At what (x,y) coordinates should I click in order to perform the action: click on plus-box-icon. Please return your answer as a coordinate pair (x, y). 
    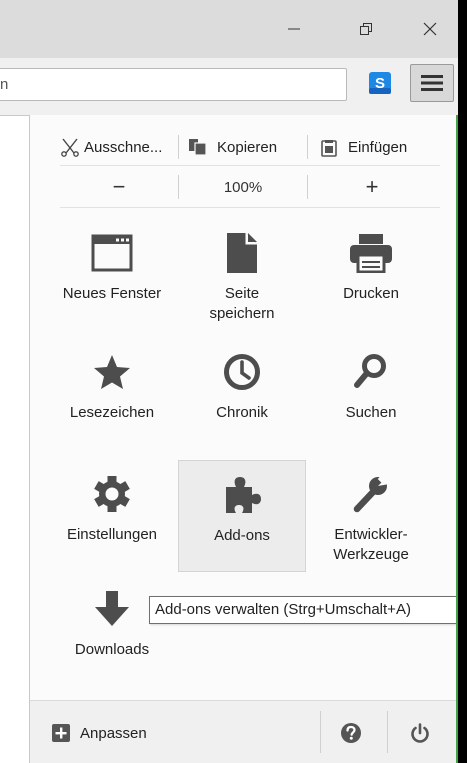
    Looking at the image, I should click on (61, 733).